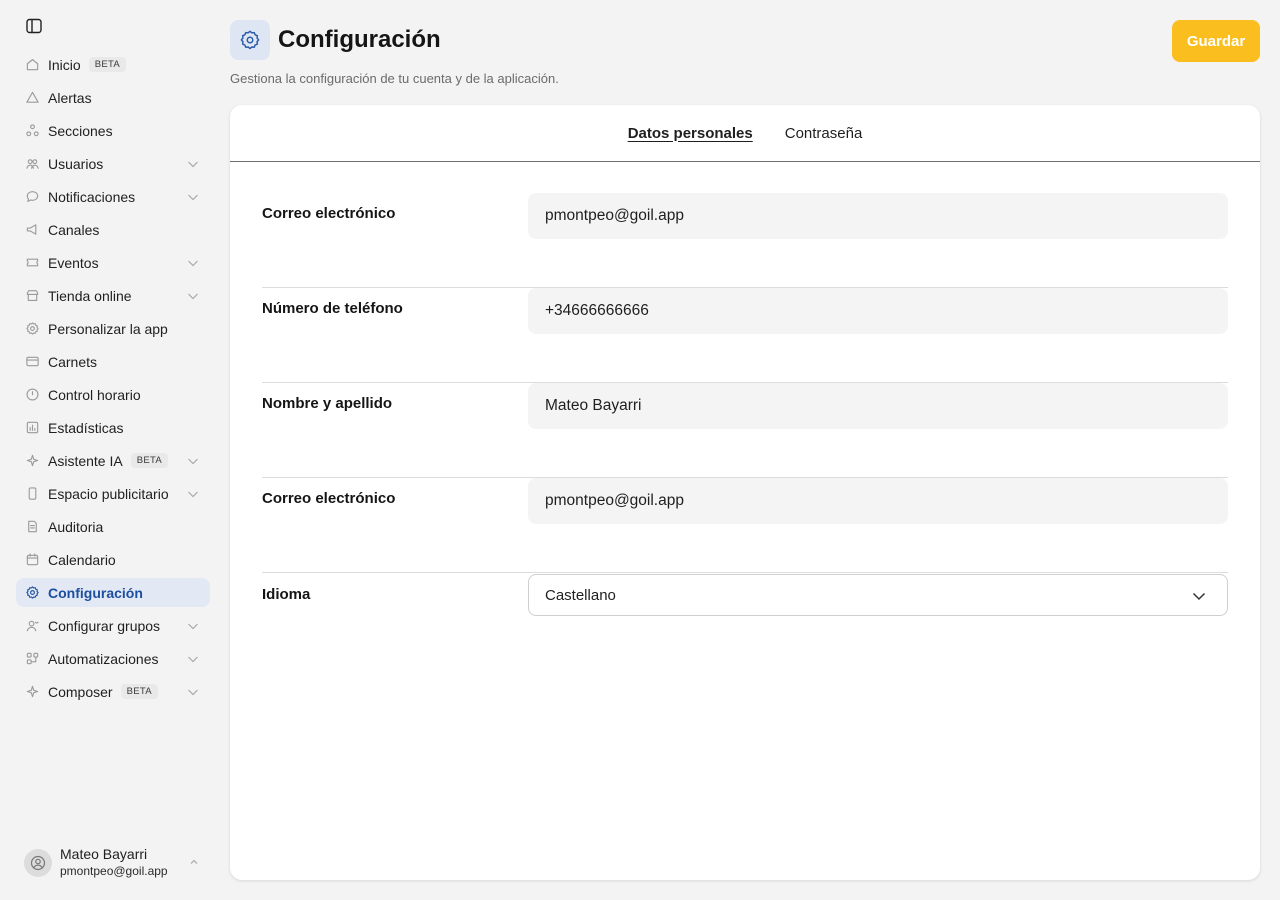  Describe the element at coordinates (64, 64) in the screenshot. I see `sidebar-item-label: Inicio` at that location.